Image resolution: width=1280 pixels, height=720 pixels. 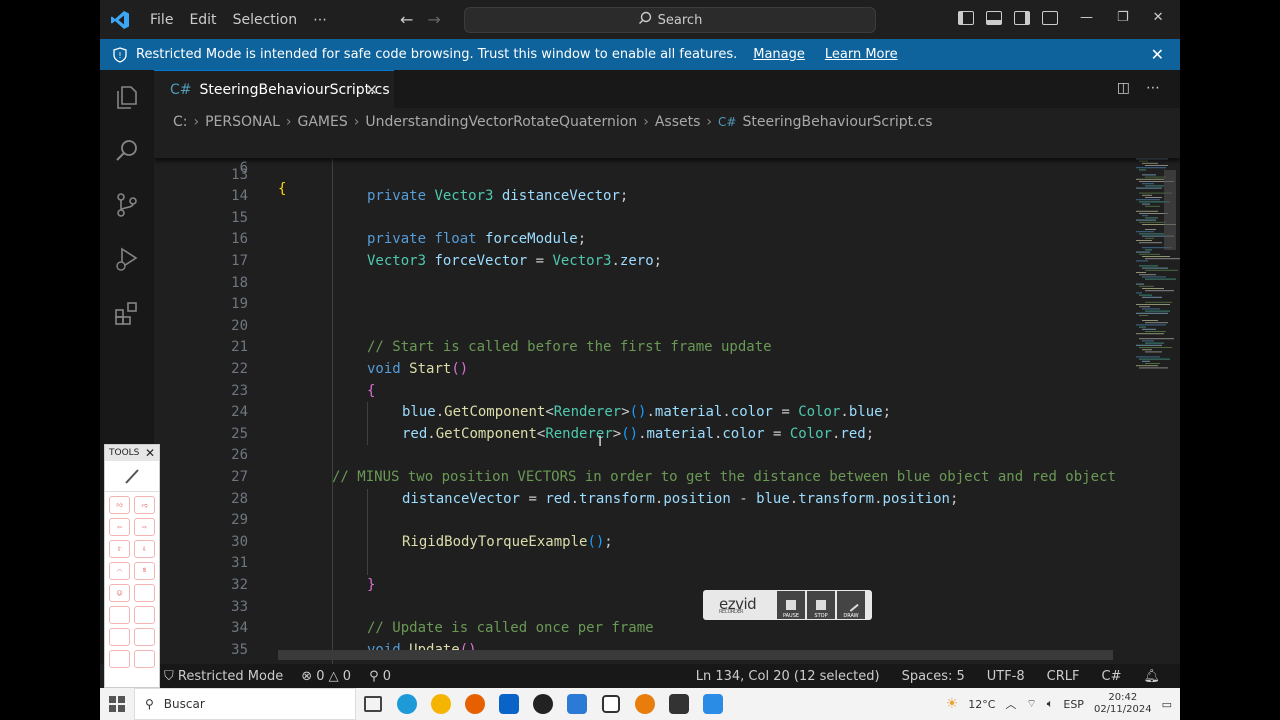 I want to click on task-view-icon, so click(x=373, y=704).